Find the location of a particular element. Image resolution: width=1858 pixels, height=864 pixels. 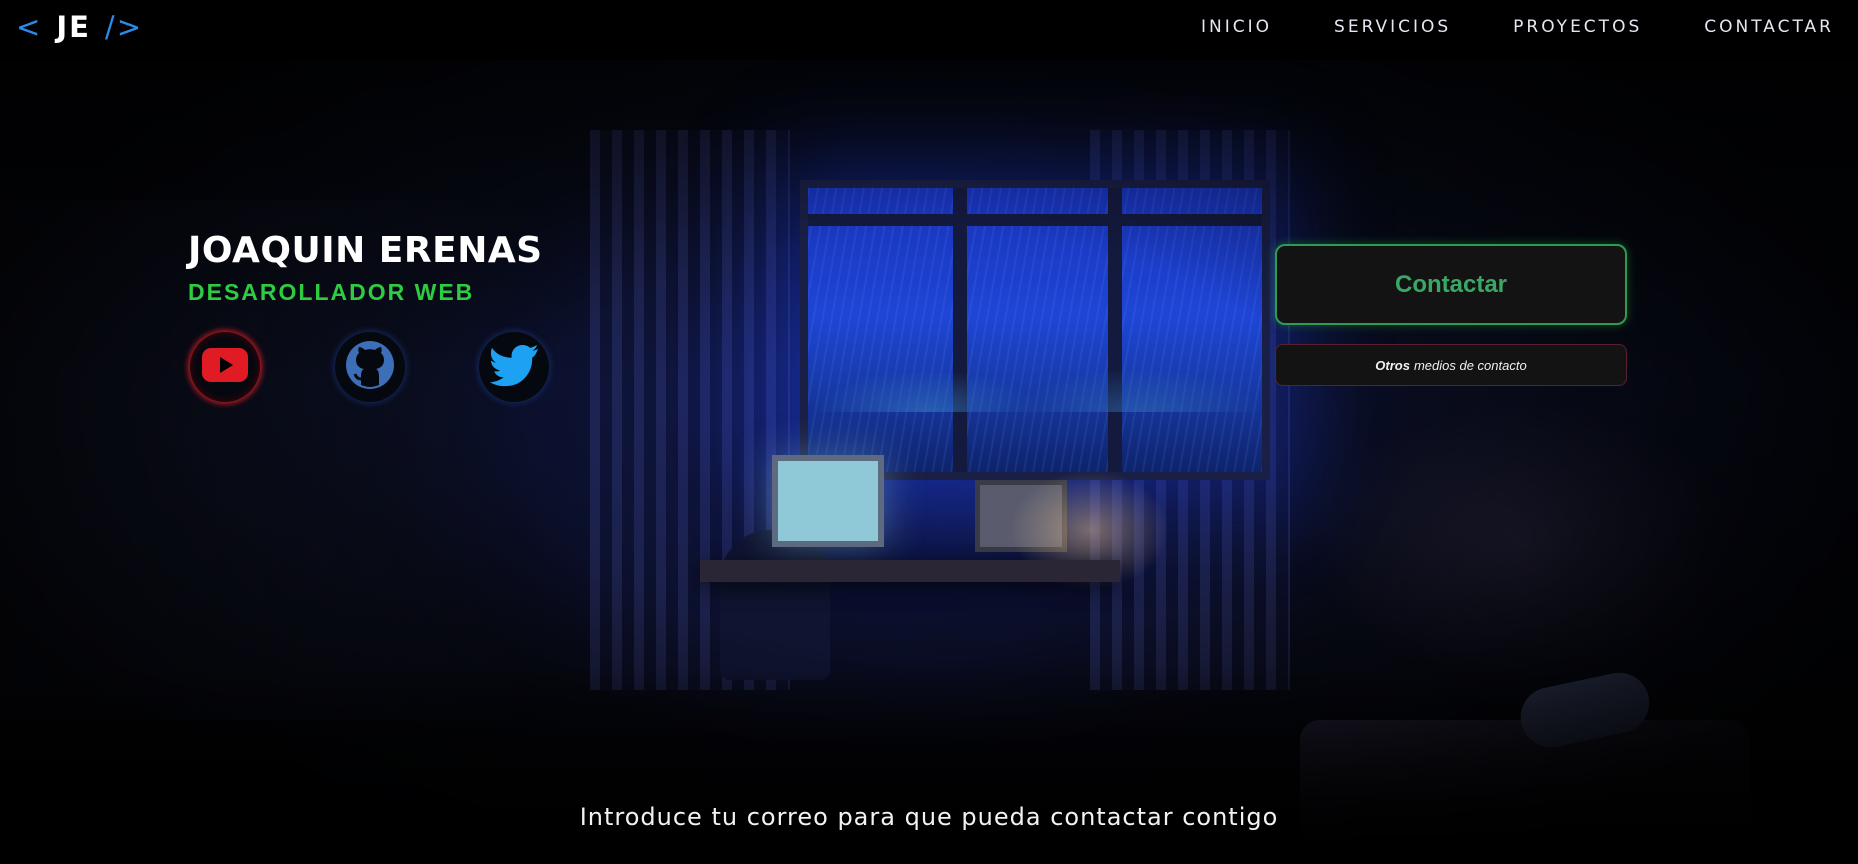

youtube-link is located at coordinates (225, 367).